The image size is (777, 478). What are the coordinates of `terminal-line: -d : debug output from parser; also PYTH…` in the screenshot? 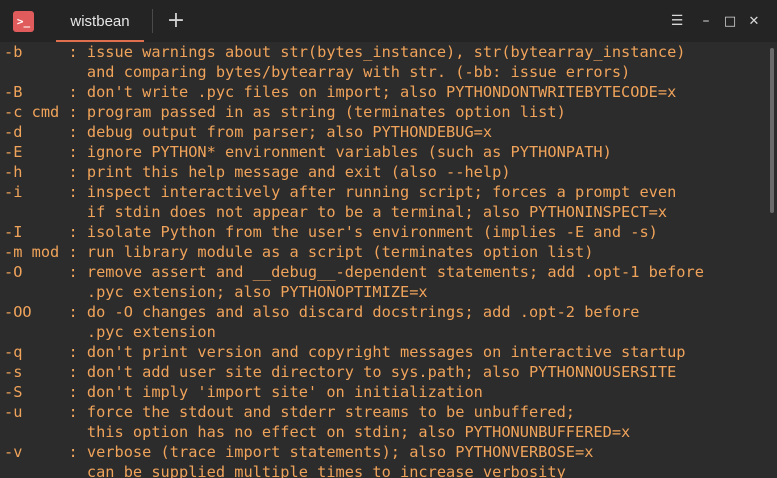 It's located at (248, 132).